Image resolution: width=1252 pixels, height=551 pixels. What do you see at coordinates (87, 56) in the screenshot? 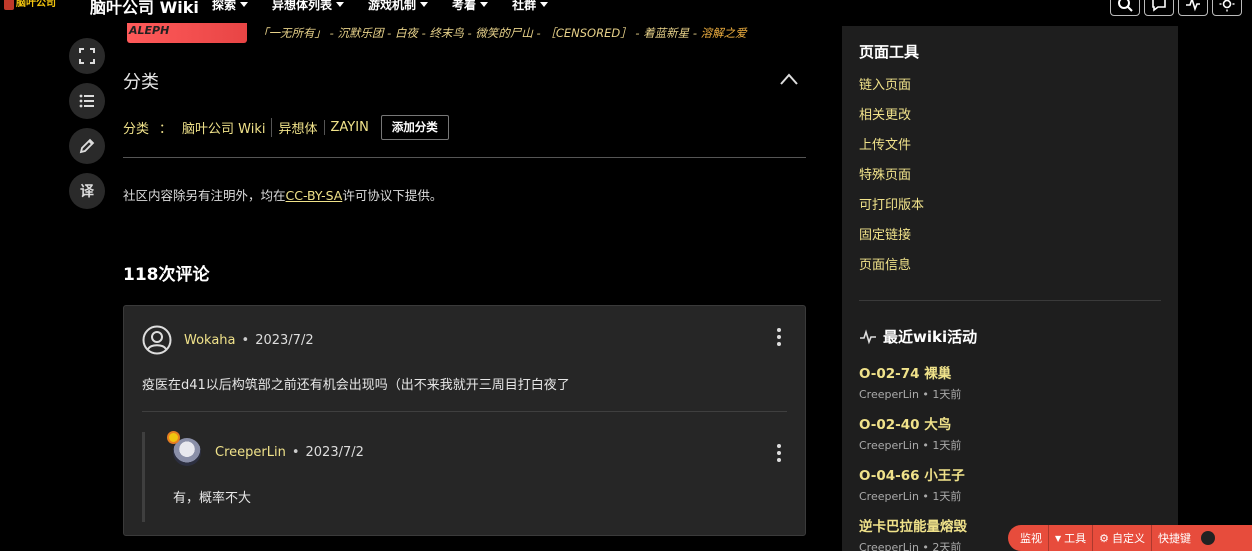
I see `fullscreen-button` at bounding box center [87, 56].